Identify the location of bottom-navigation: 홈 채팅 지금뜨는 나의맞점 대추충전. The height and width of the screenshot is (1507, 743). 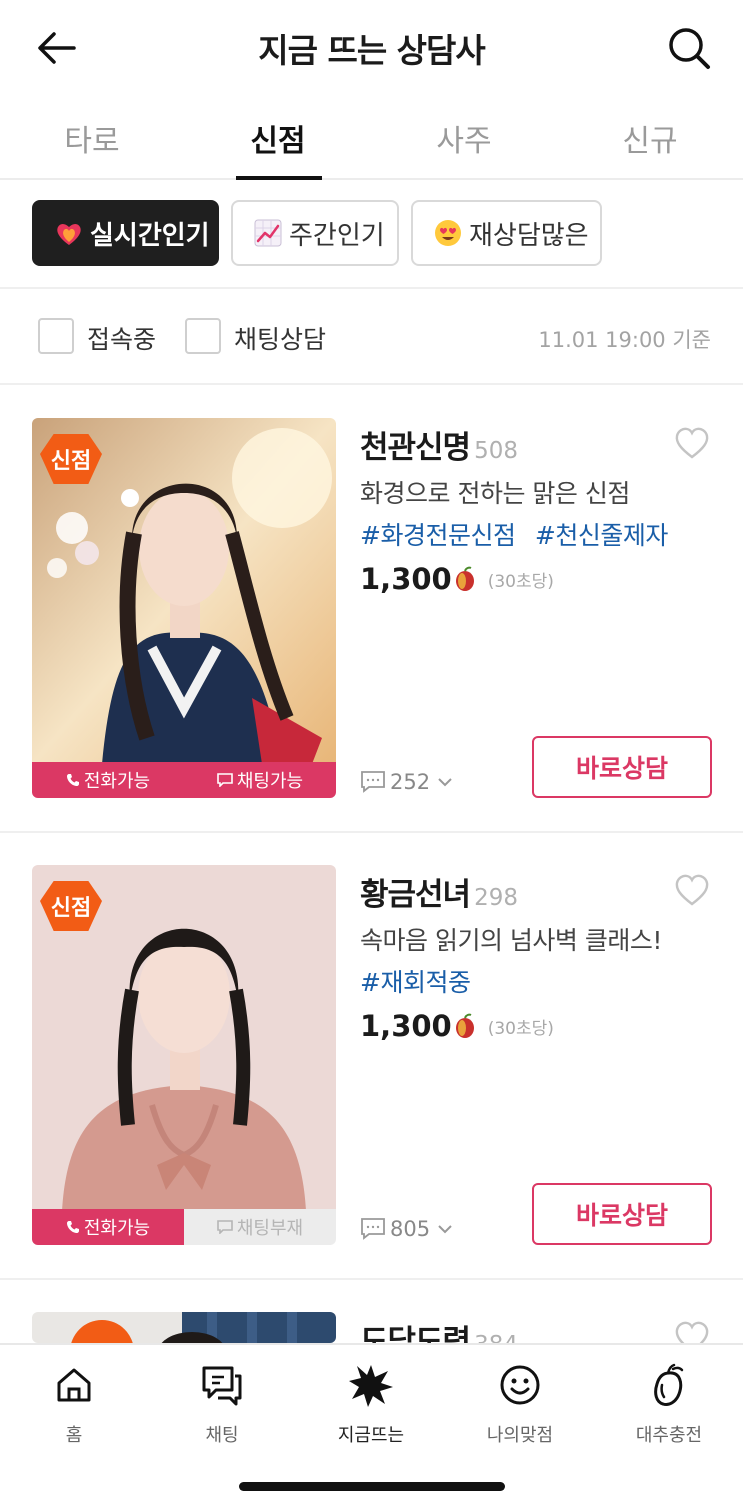
(371, 1425).